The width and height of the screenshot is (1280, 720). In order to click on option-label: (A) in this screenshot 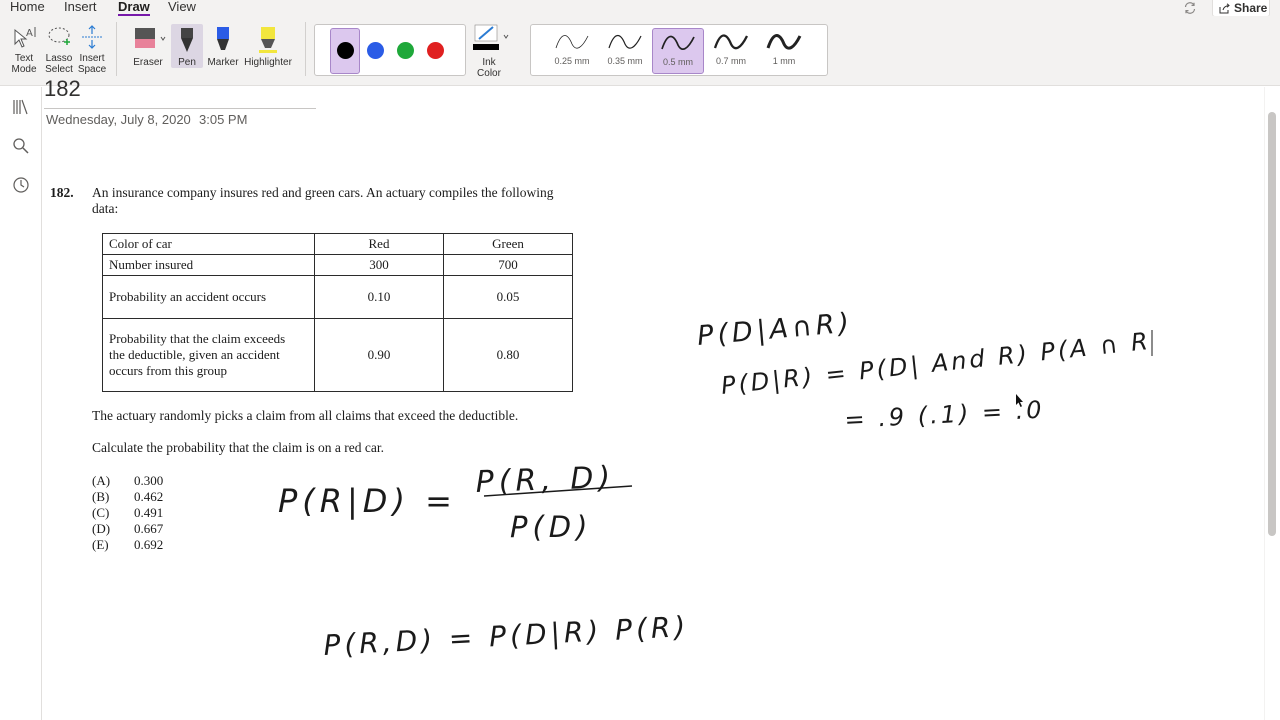, I will do `click(101, 480)`.